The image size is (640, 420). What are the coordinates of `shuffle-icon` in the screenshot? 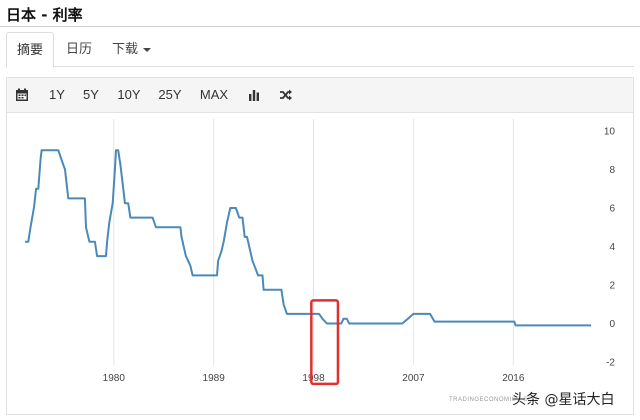 It's located at (286, 95).